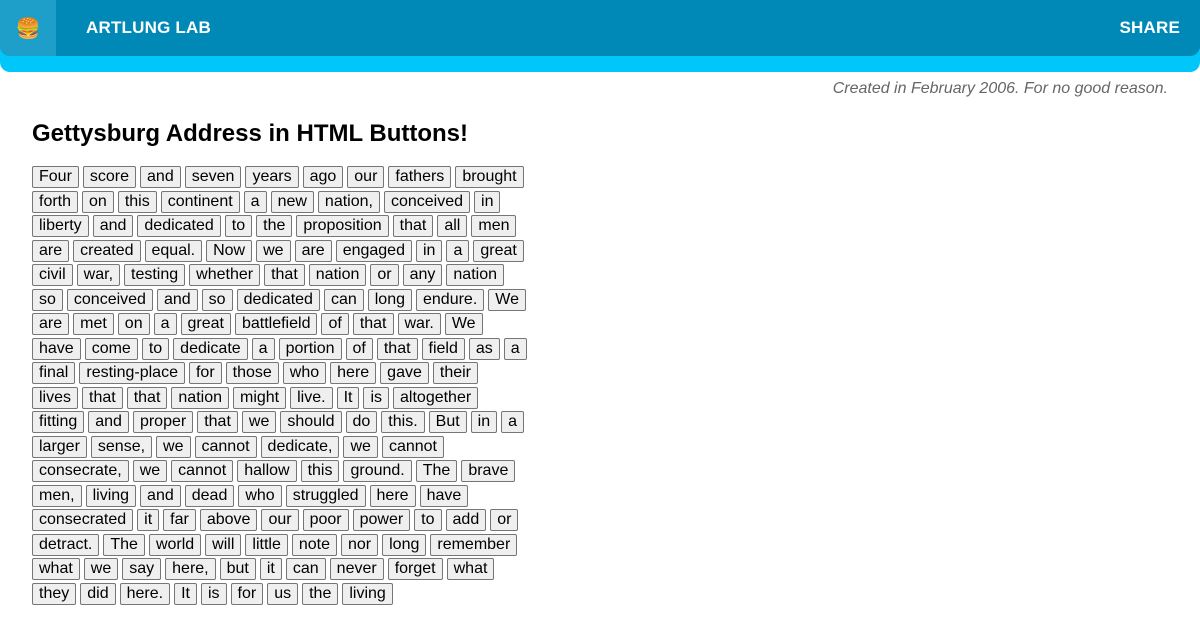  Describe the element at coordinates (185, 593) in the screenshot. I see `word-button: It` at that location.